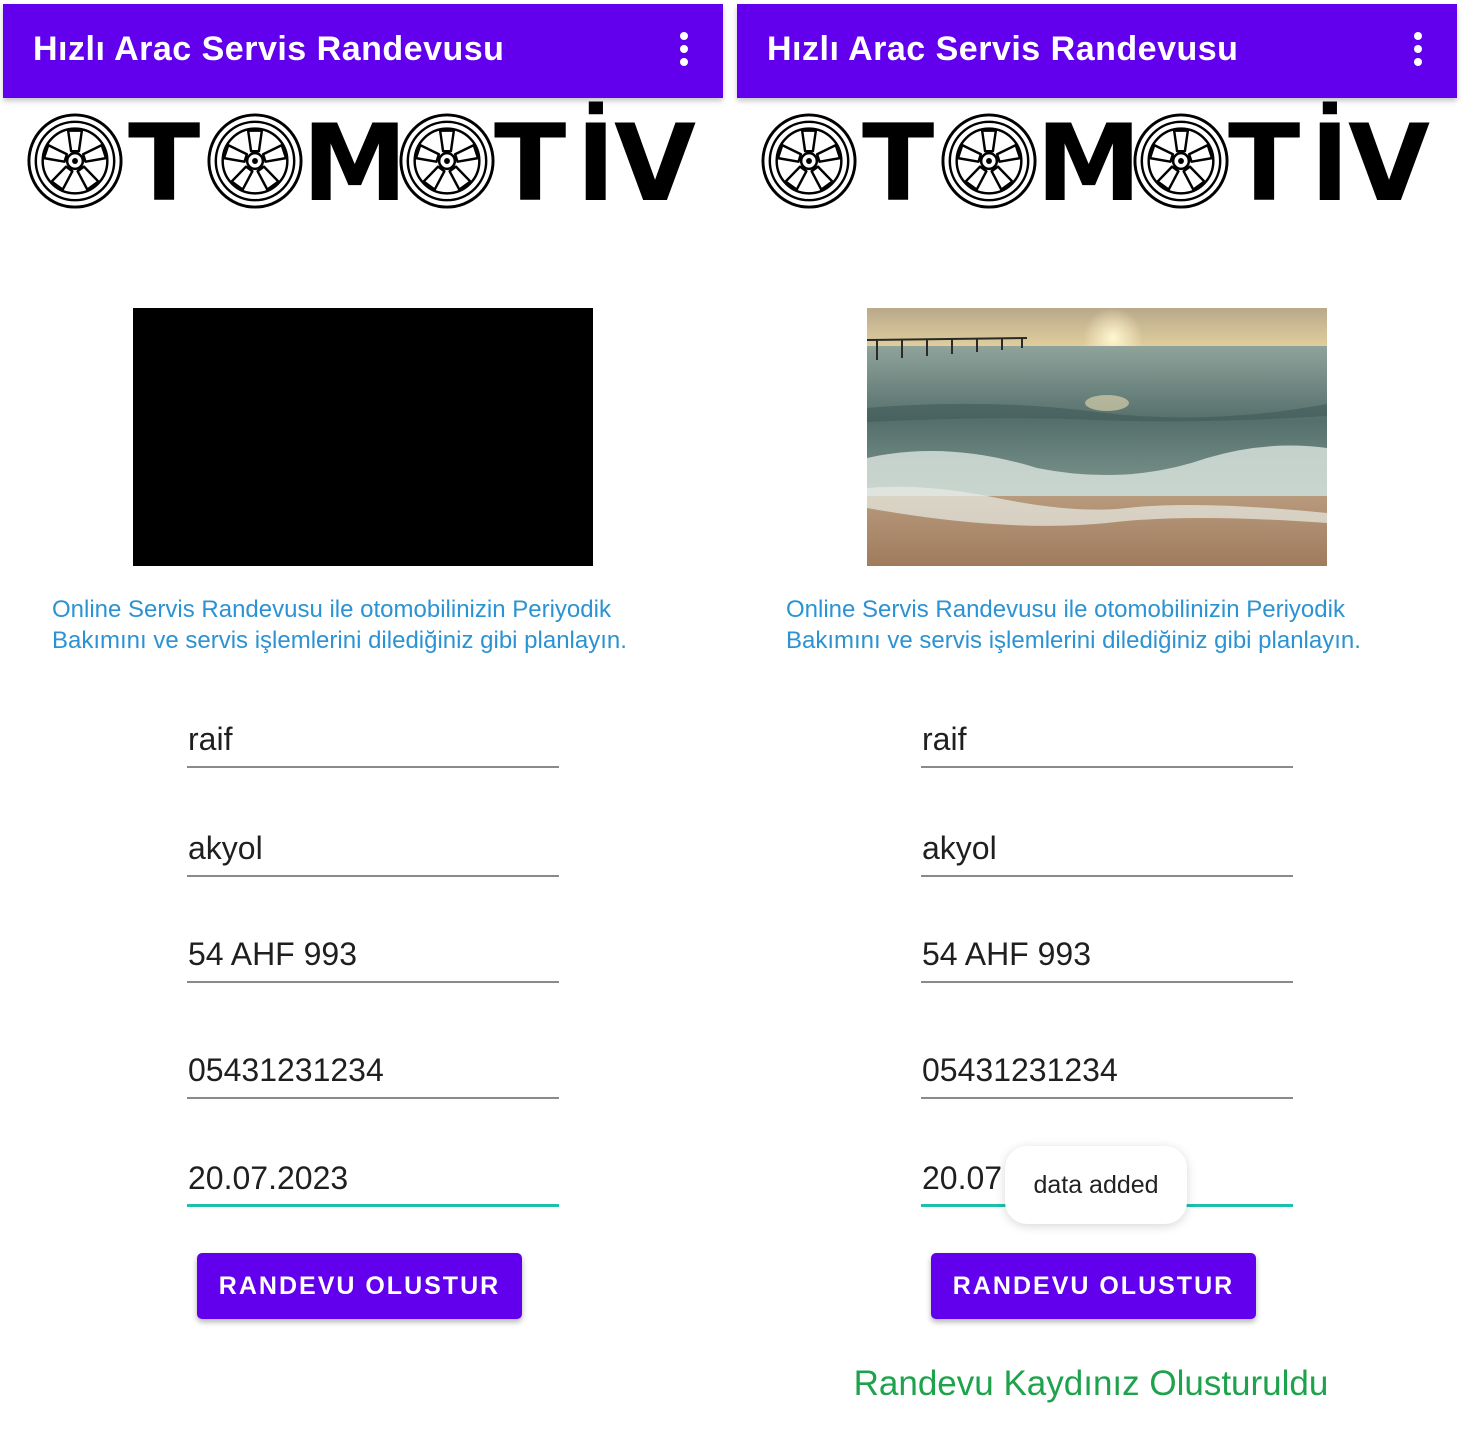 This screenshot has height=1430, width=1462. Describe the element at coordinates (373, 1181) in the screenshot. I see `date-field: 20.07.2023` at that location.